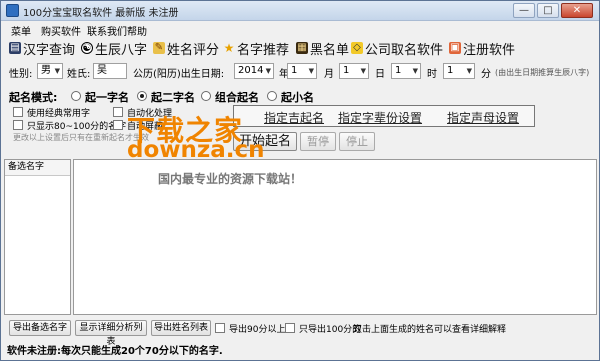  What do you see at coordinates (483, 117) in the screenshot?
I see `initial-consonant-link: 指定声母设置` at bounding box center [483, 117].